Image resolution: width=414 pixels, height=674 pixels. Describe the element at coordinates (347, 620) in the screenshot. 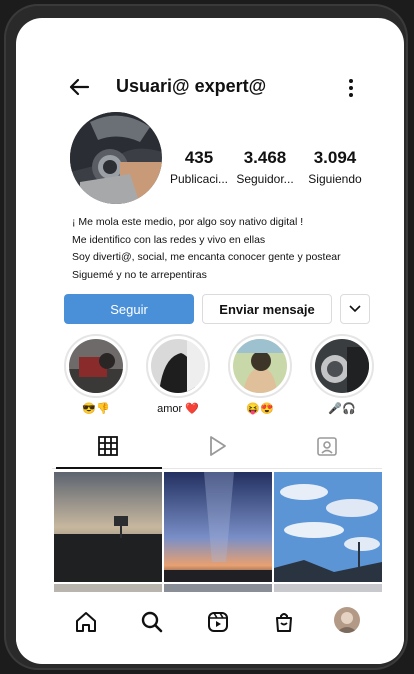

I see `profile-nav-avatar` at that location.